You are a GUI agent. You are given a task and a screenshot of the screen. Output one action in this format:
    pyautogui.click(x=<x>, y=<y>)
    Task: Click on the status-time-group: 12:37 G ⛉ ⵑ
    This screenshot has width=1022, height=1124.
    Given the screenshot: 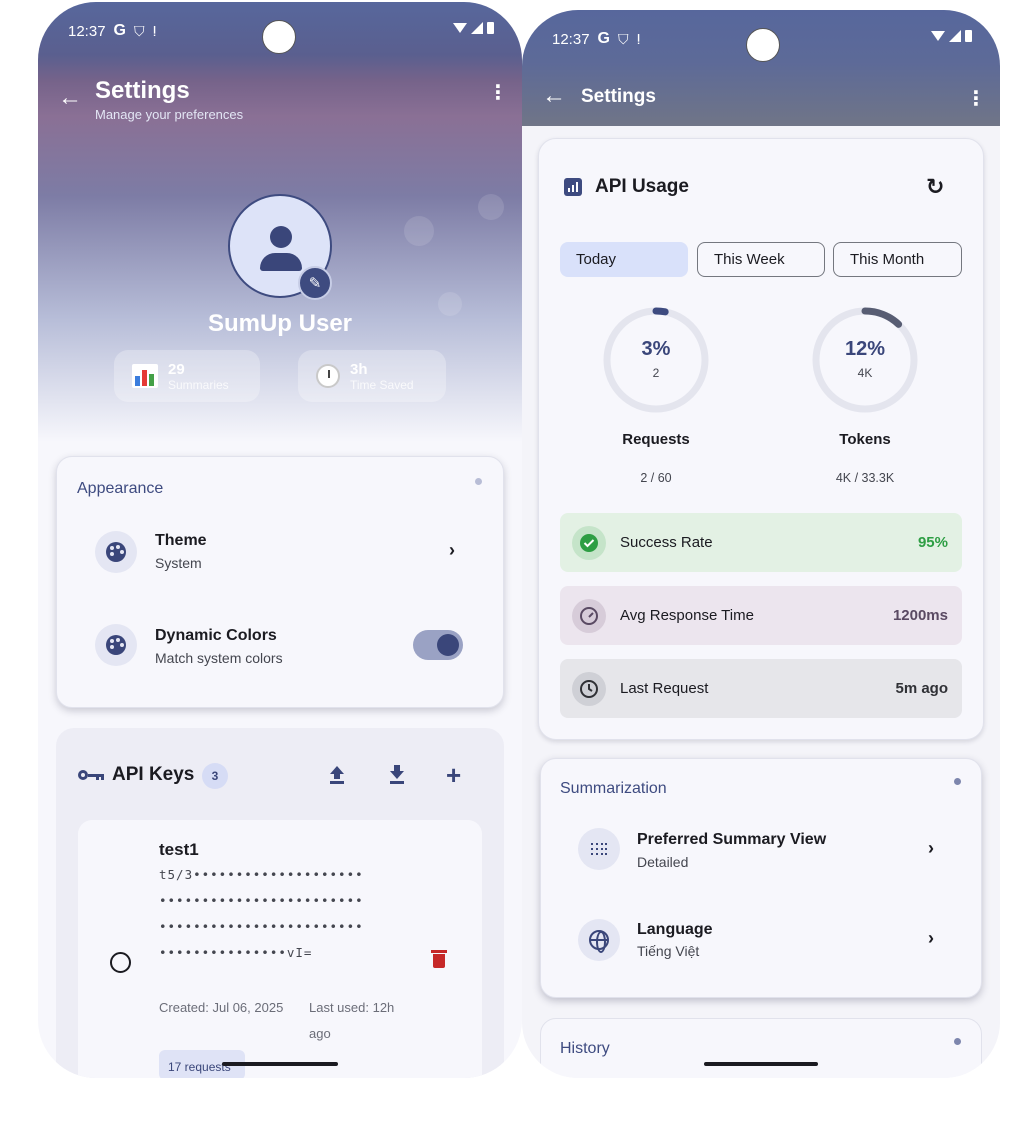 What is the action you would take?
    pyautogui.click(x=112, y=31)
    